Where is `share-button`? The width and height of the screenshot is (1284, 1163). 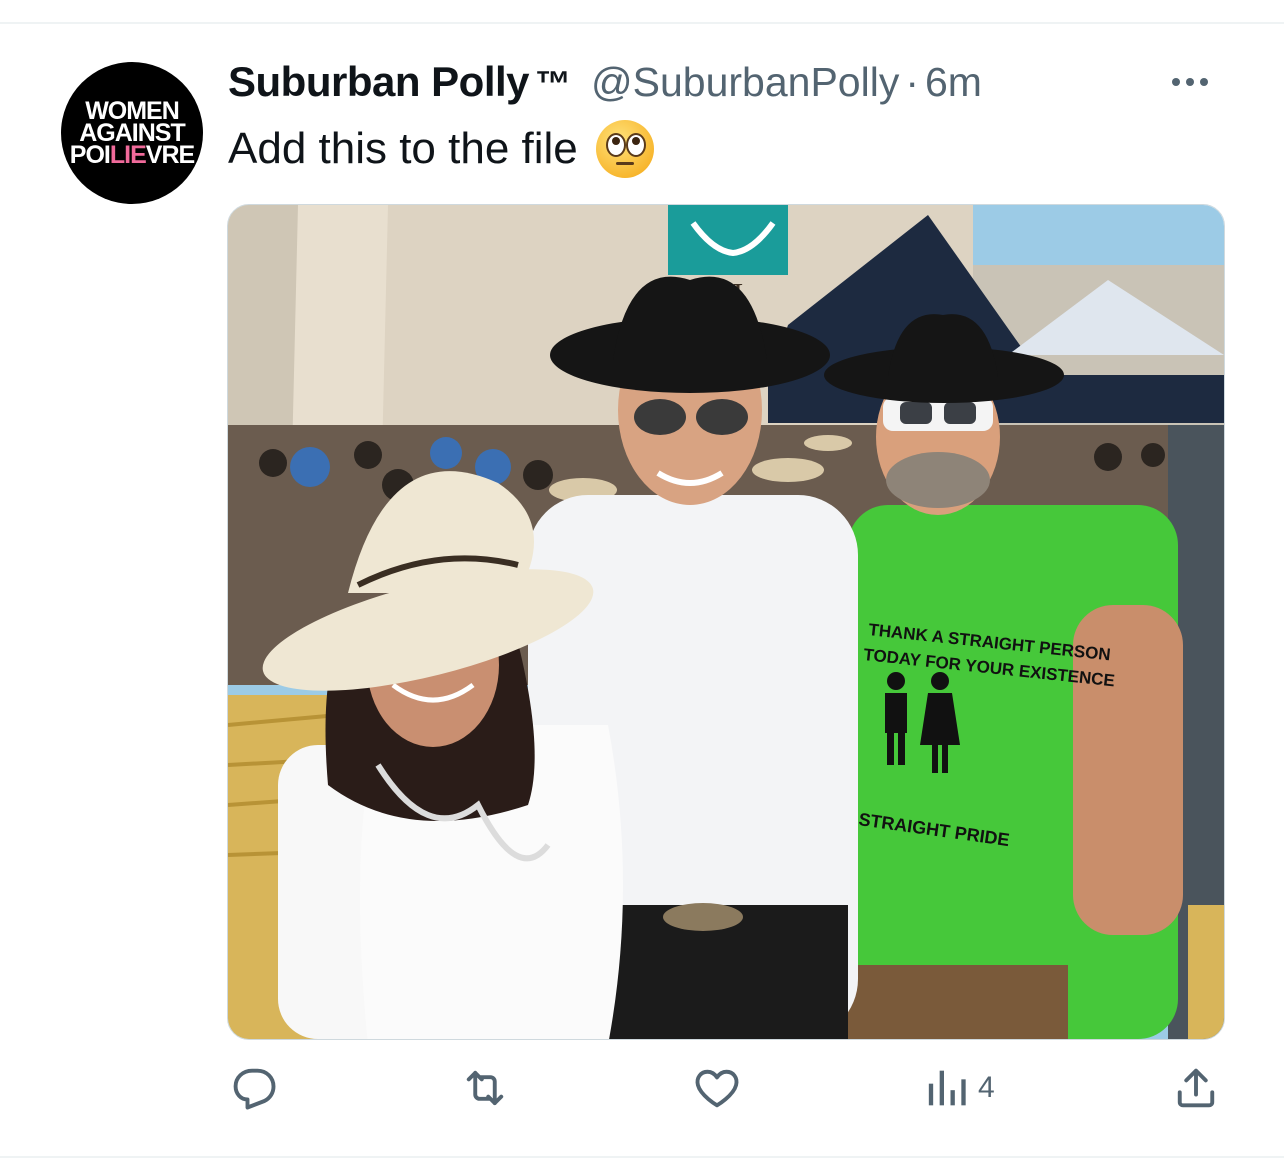
share-button is located at coordinates (1196, 1088).